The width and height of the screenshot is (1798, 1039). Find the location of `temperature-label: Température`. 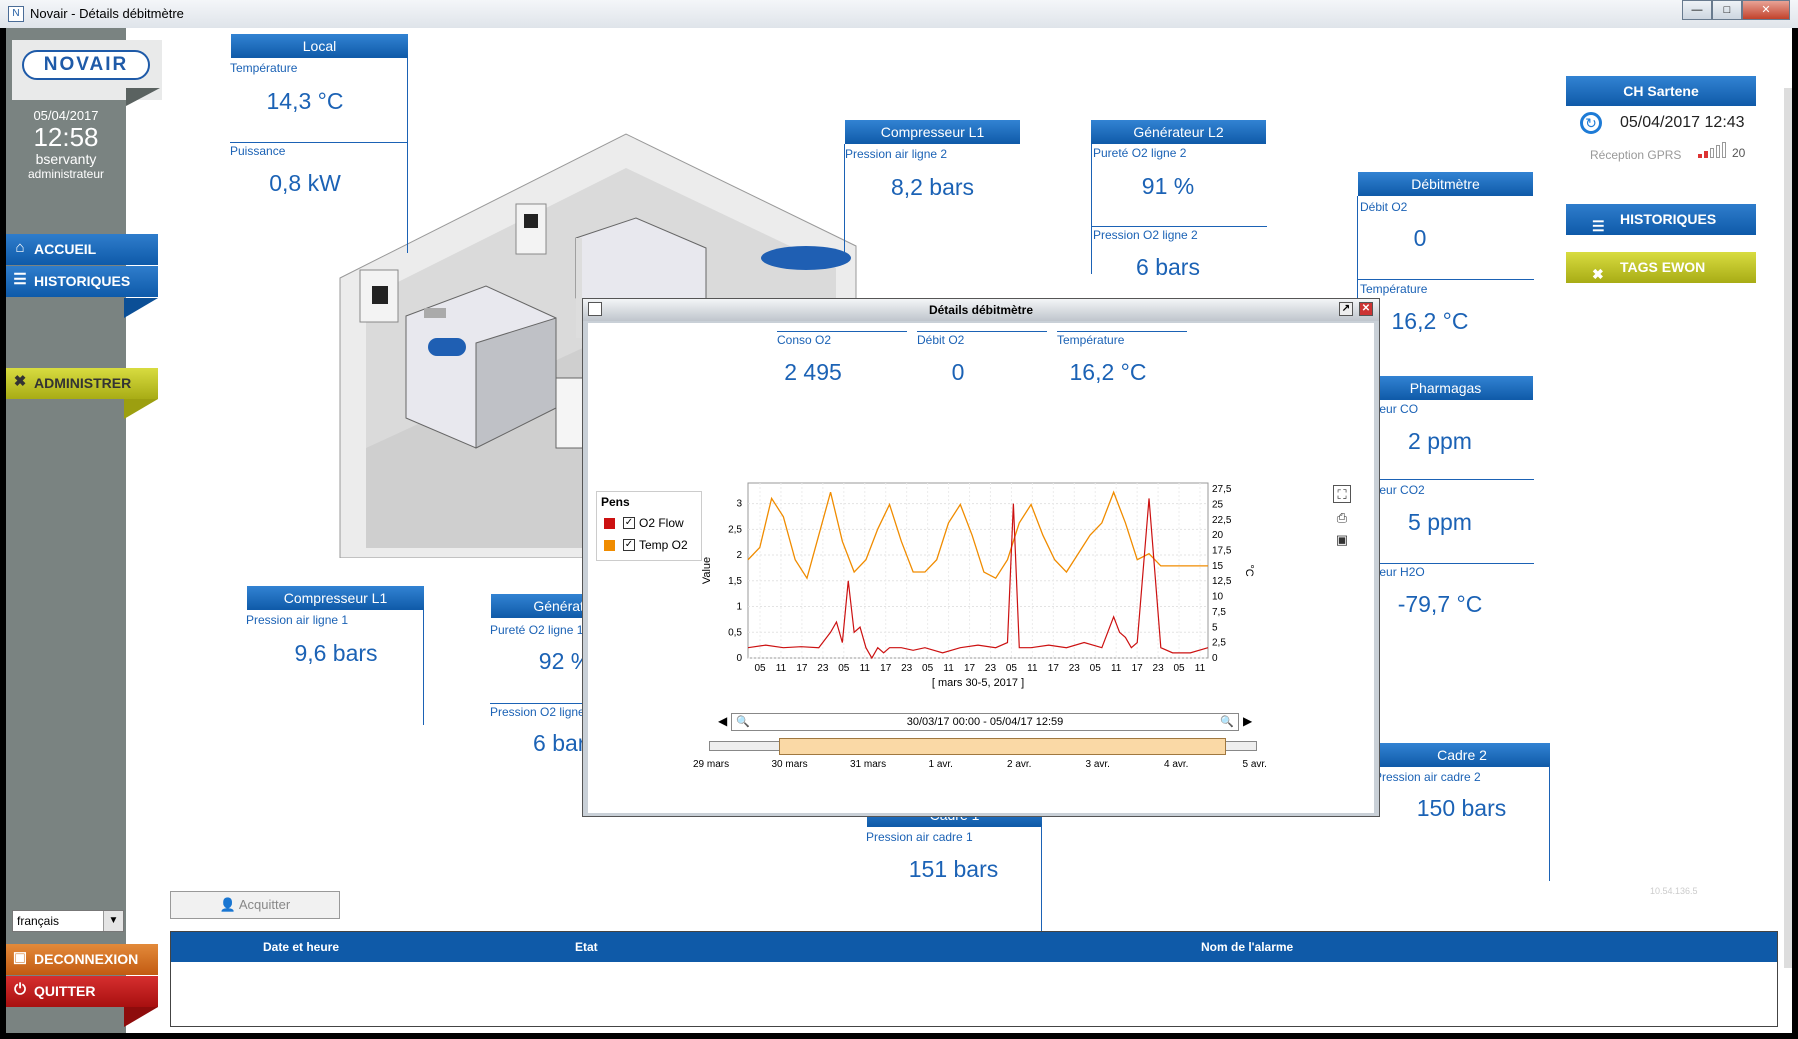

temperature-label: Température is located at coordinates (1091, 340).